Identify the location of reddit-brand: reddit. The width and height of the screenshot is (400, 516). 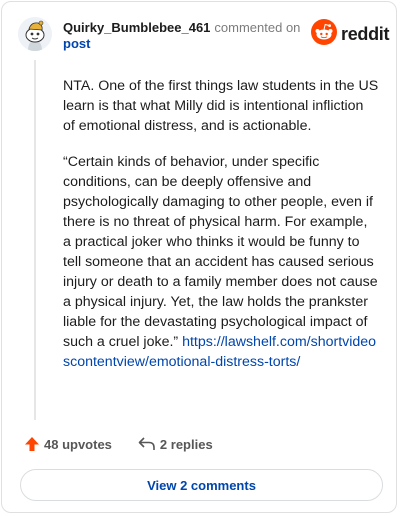
(350, 34).